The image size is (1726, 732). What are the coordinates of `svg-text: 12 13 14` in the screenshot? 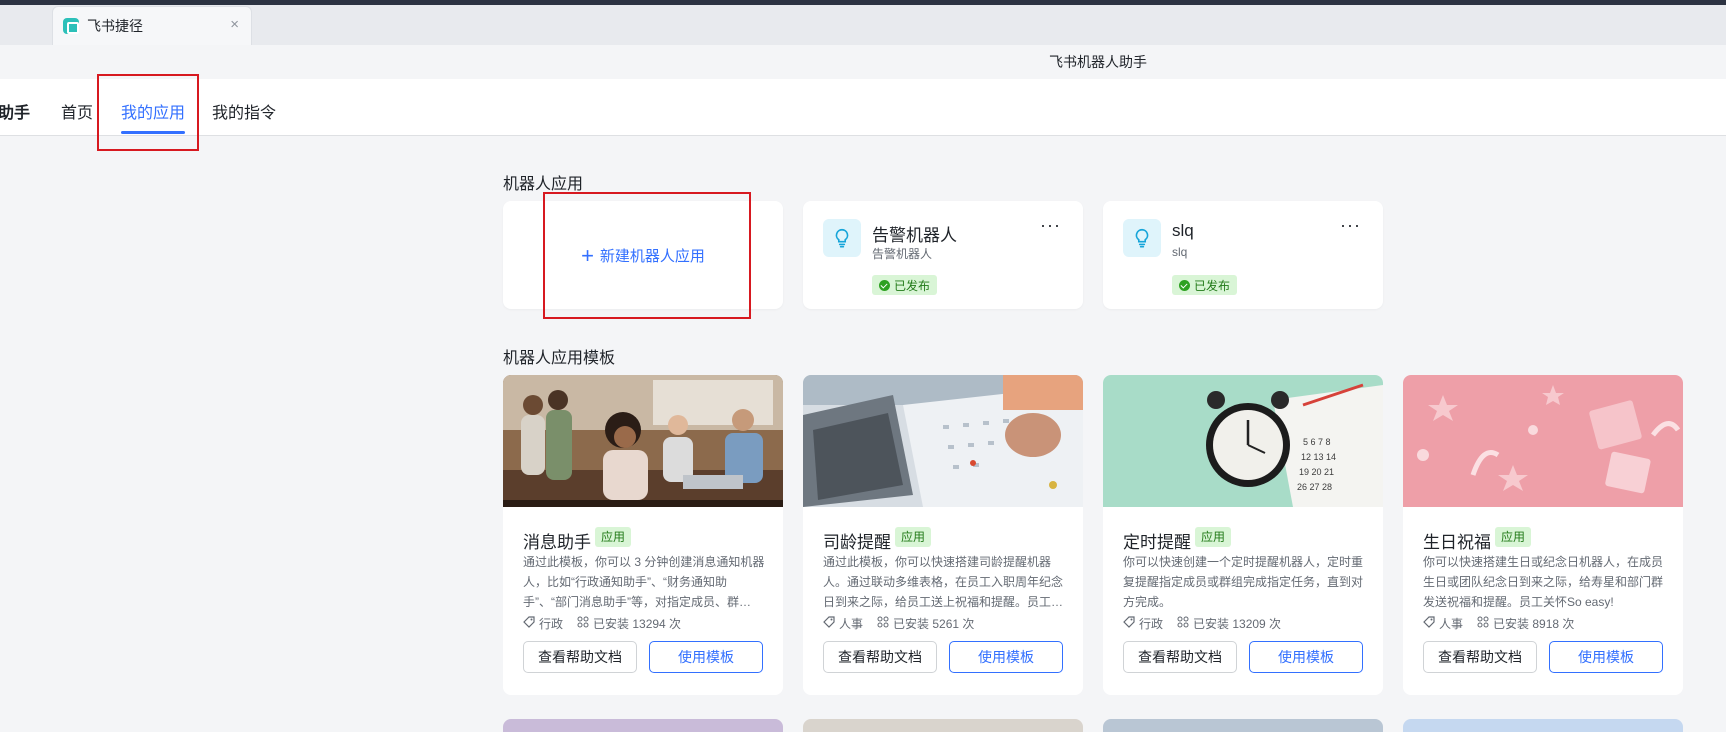 It's located at (1318, 457).